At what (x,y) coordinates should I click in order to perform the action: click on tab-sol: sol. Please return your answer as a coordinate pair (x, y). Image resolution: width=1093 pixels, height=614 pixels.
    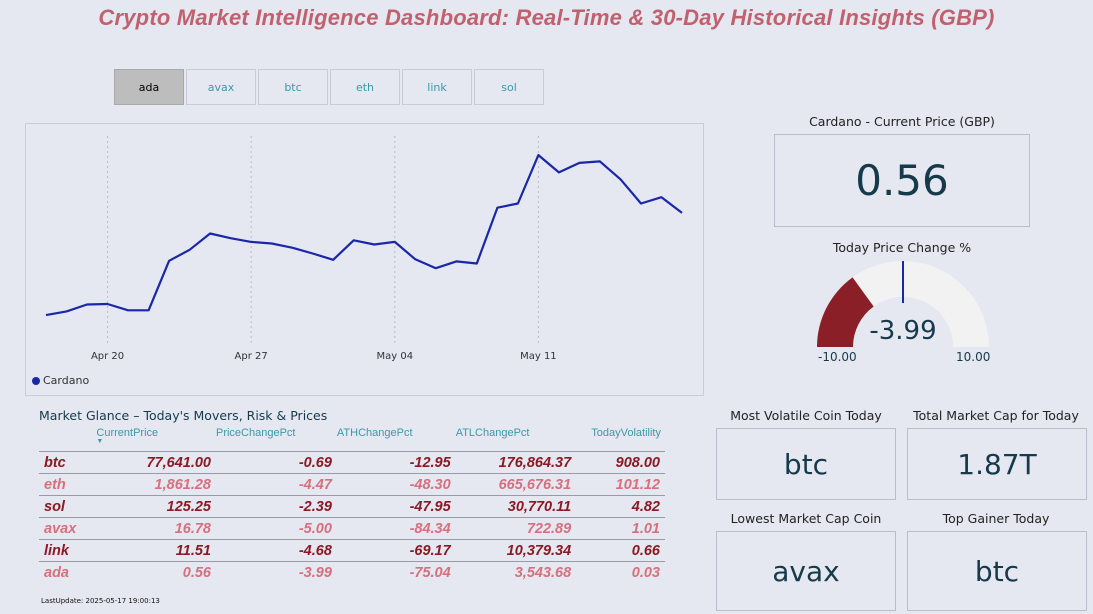
    Looking at the image, I should click on (509, 87).